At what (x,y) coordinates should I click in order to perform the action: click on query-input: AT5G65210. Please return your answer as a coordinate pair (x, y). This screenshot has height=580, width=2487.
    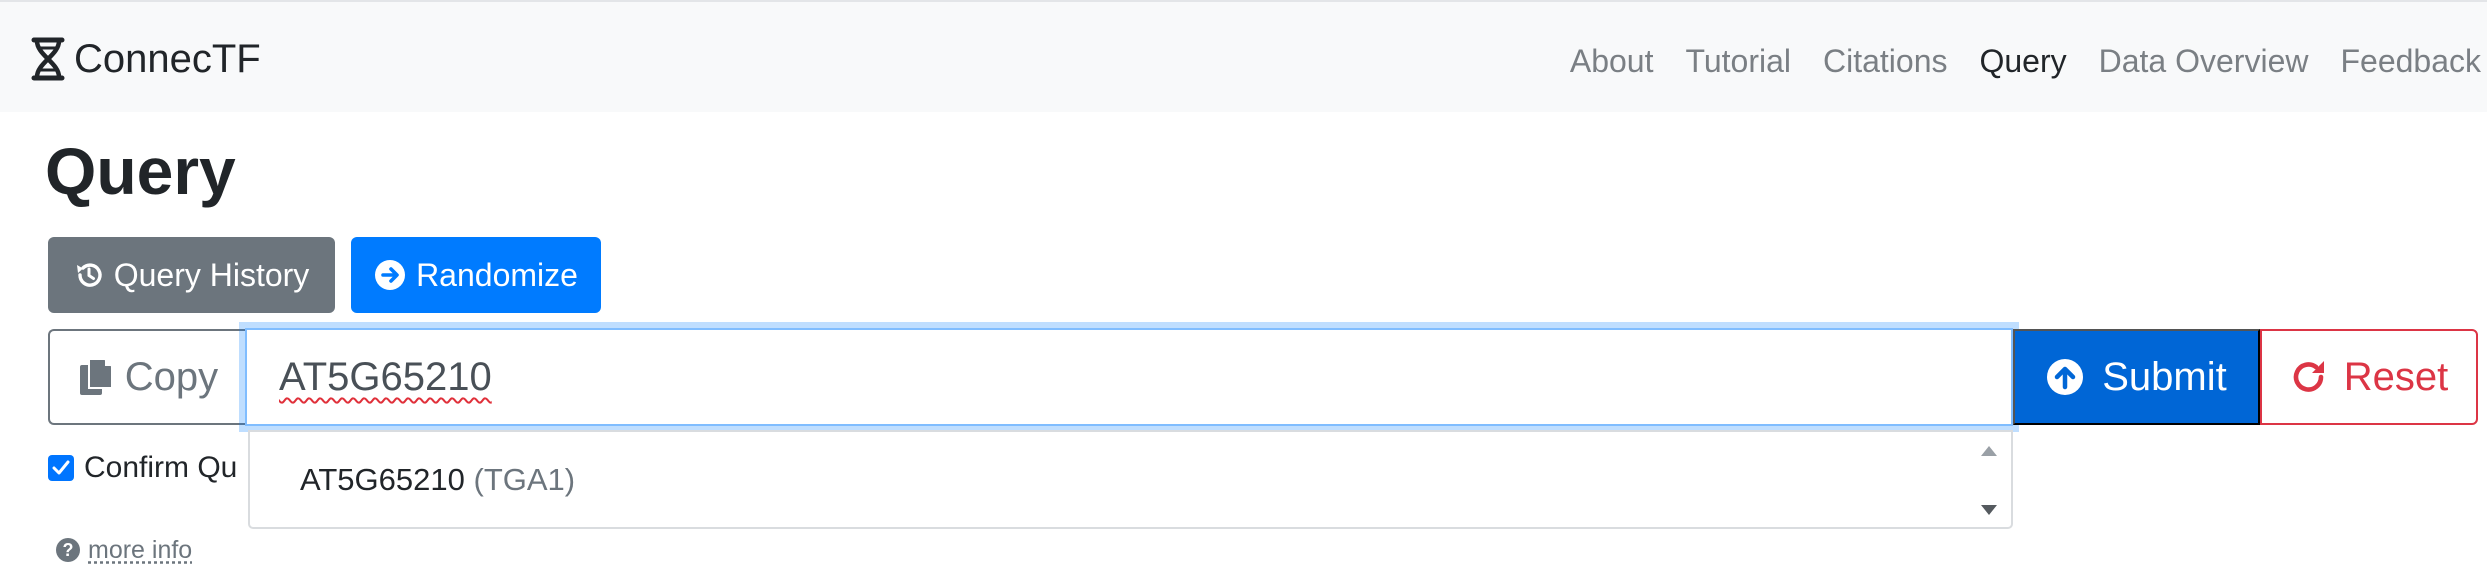
    Looking at the image, I should click on (1129, 377).